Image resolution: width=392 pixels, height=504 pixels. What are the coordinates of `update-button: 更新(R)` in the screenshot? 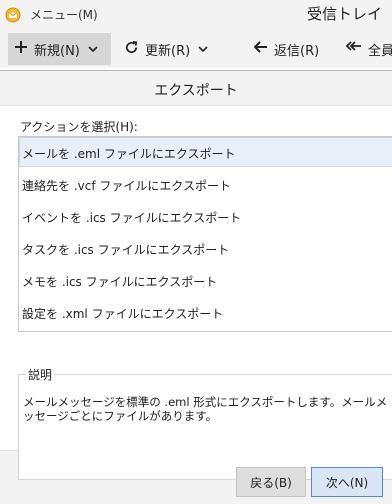 It's located at (168, 49).